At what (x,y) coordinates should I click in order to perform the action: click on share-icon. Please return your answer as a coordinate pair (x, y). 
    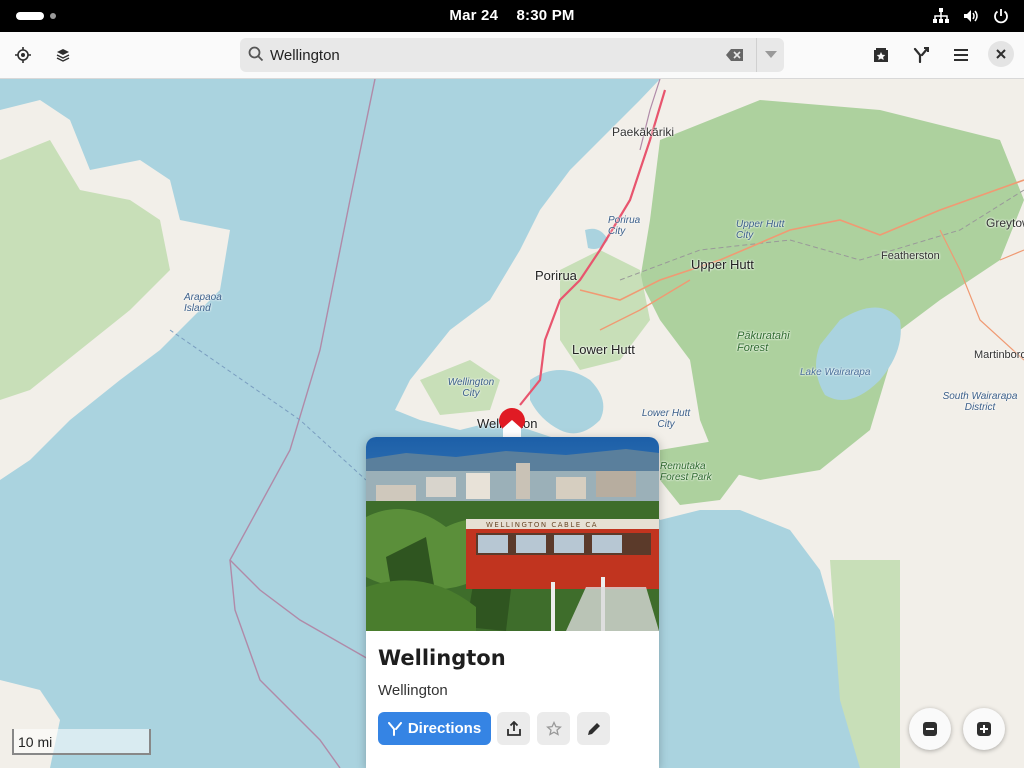
    Looking at the image, I should click on (513, 728).